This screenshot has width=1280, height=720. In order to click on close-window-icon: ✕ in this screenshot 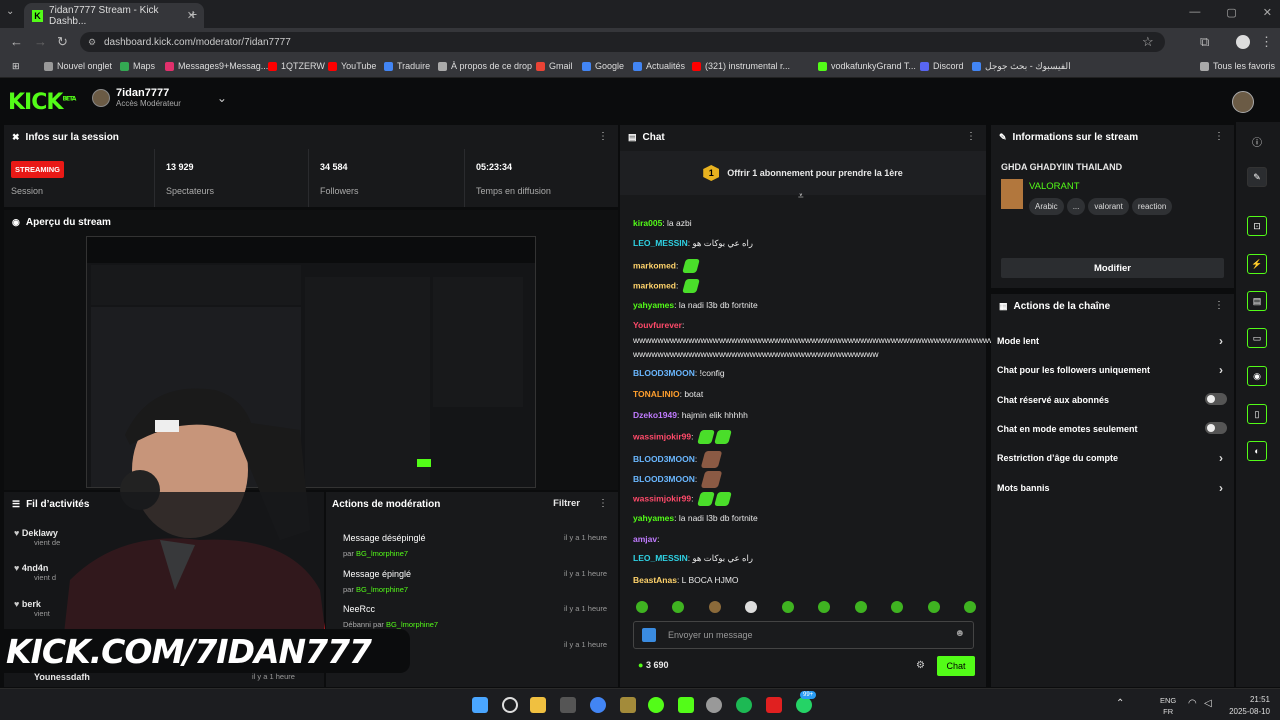, I will do `click(1267, 12)`.